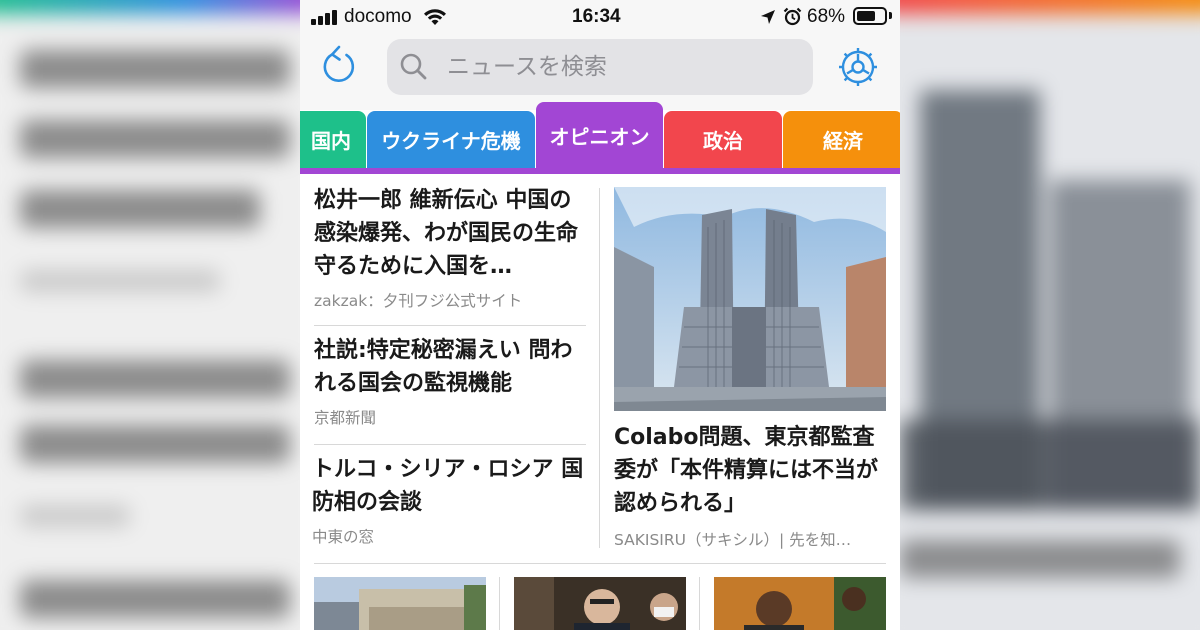 This screenshot has width=1200, height=630. I want to click on tab-label: 政治, so click(723, 141).